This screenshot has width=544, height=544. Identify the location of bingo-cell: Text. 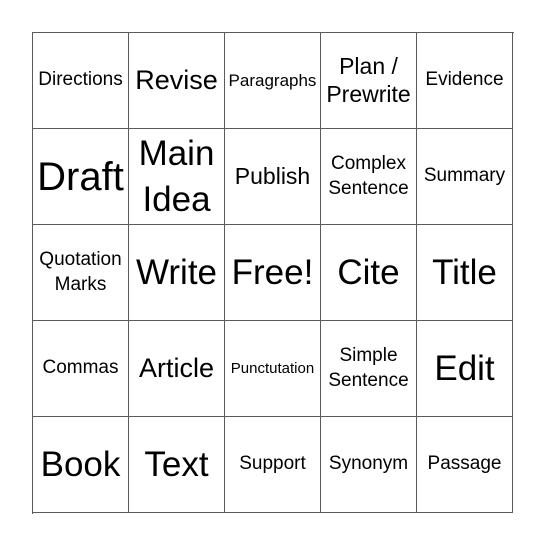
(177, 465).